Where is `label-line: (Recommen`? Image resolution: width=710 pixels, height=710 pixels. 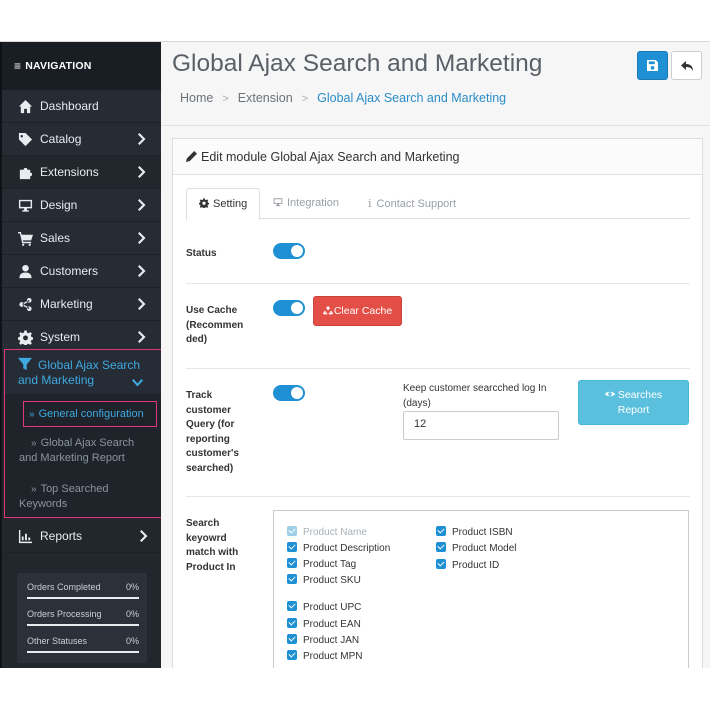 label-line: (Recommen is located at coordinates (215, 325).